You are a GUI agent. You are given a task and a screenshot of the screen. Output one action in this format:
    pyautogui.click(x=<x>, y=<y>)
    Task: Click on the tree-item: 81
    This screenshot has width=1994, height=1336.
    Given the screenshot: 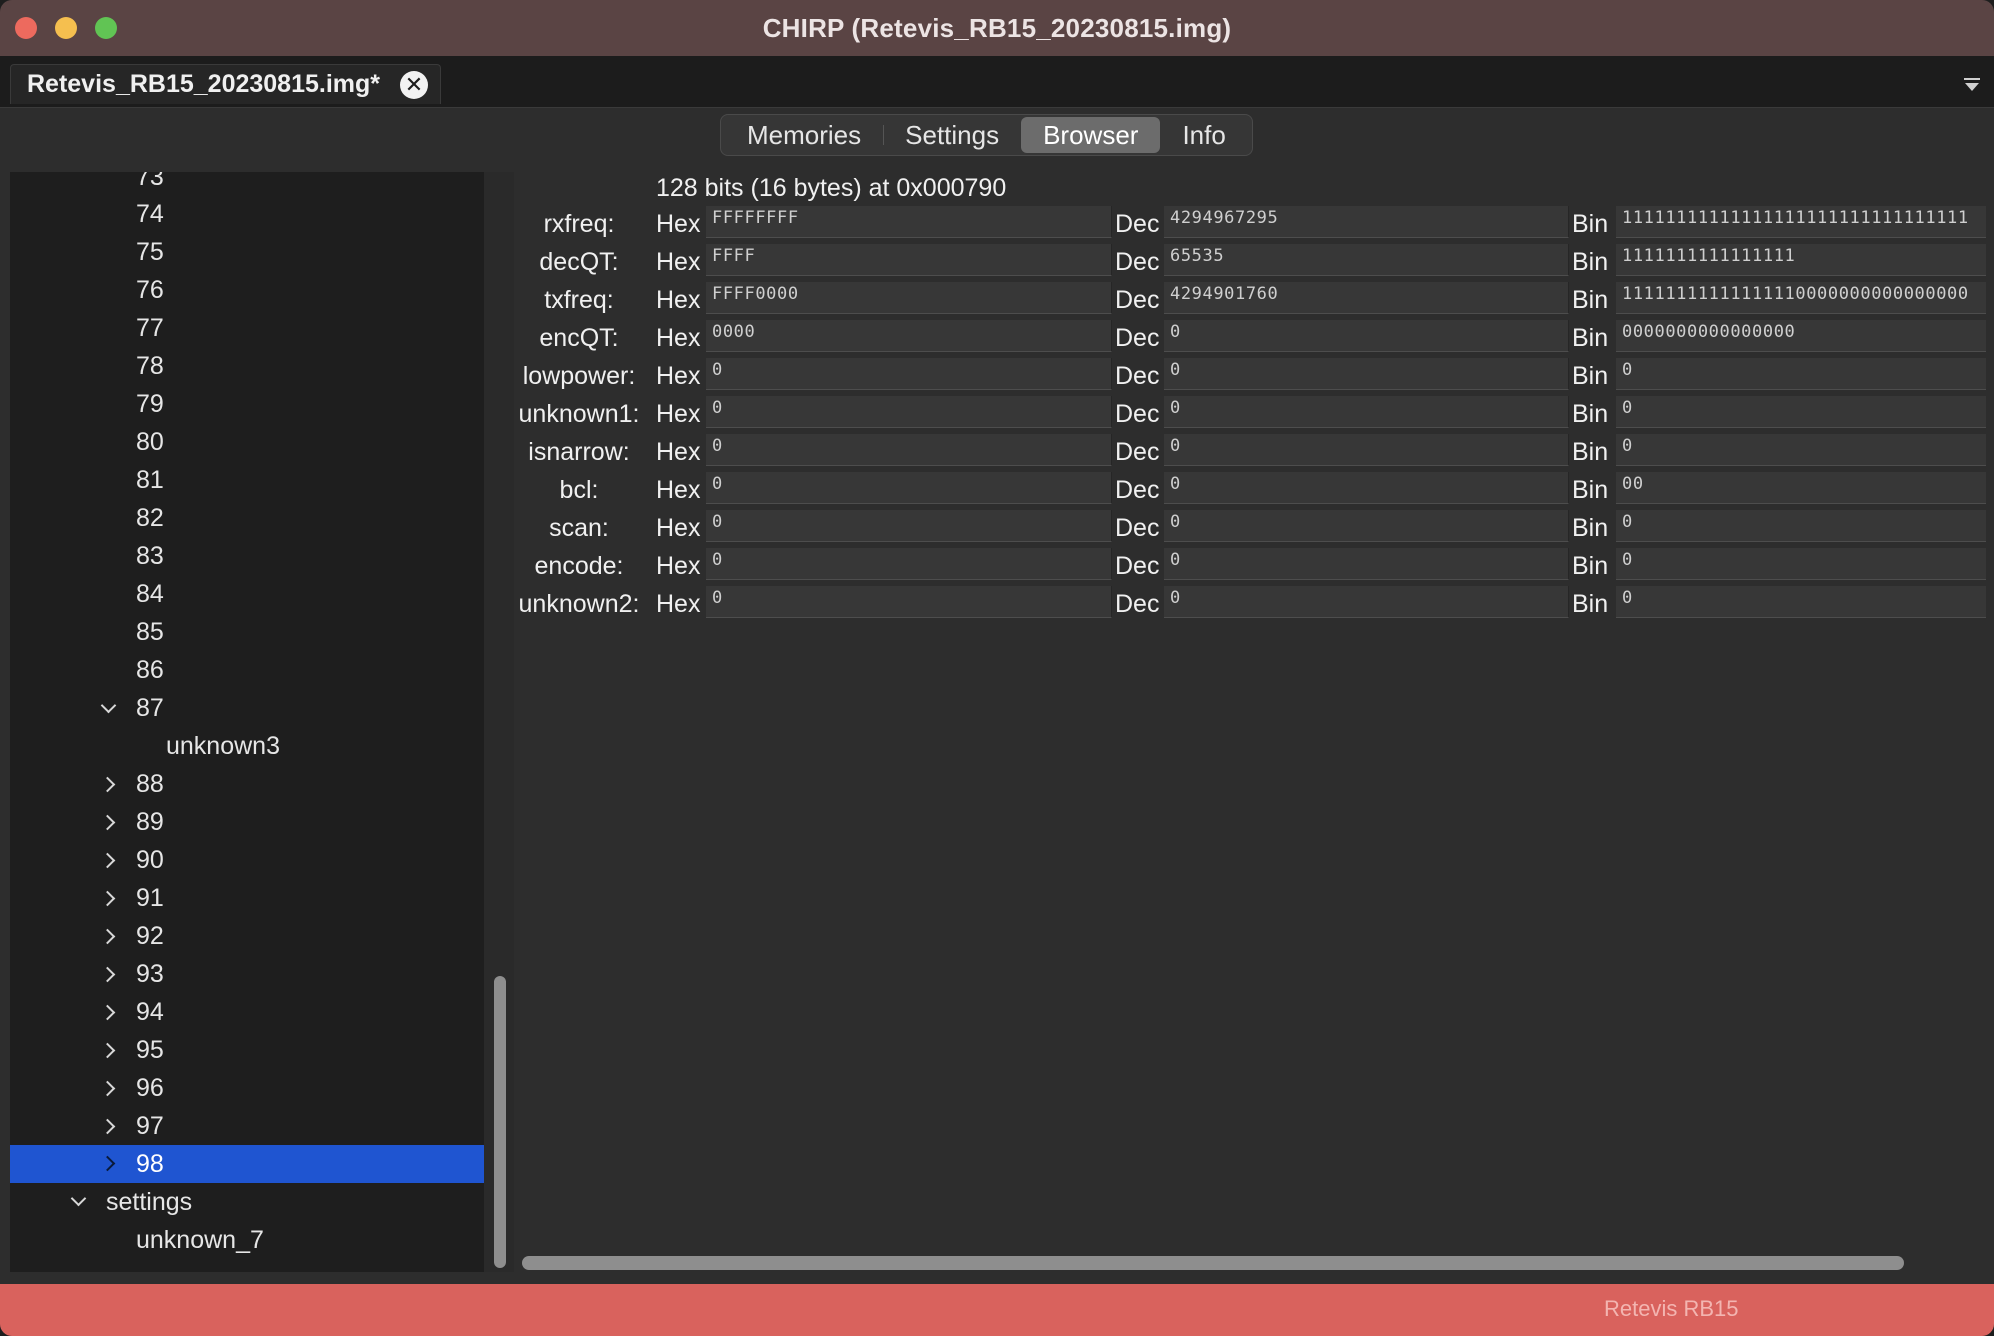 What is the action you would take?
    pyautogui.click(x=247, y=481)
    